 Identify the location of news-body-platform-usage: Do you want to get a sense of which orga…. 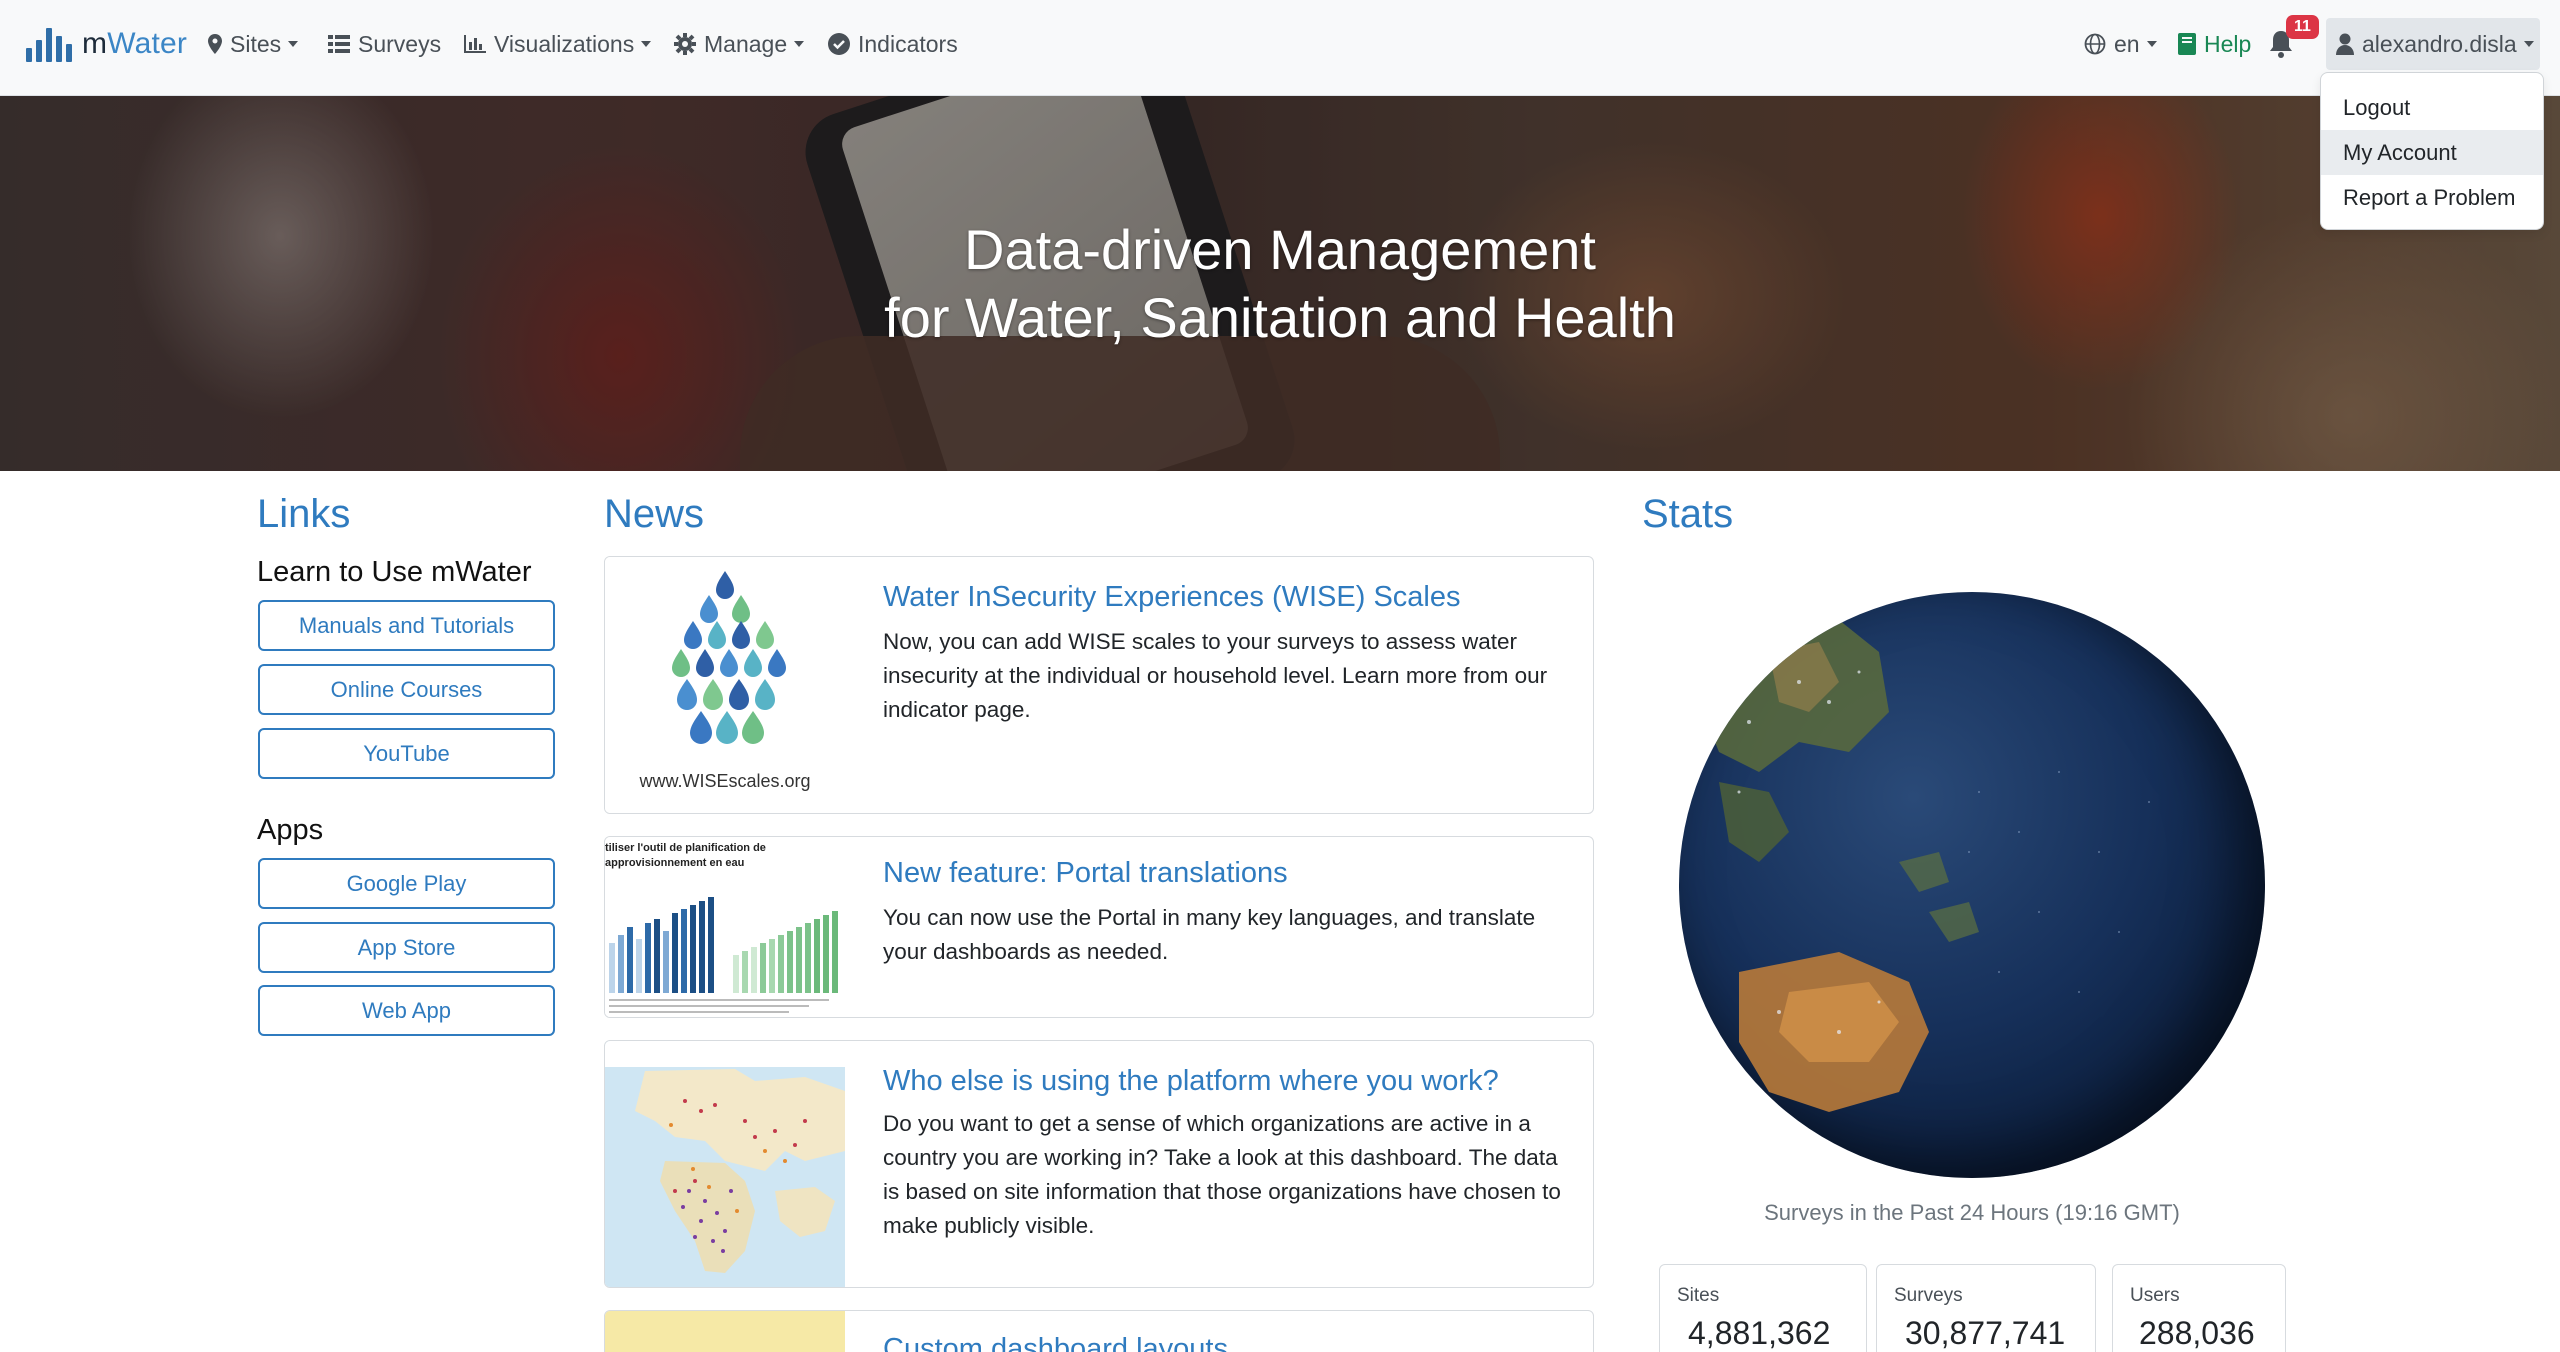
(1222, 1174).